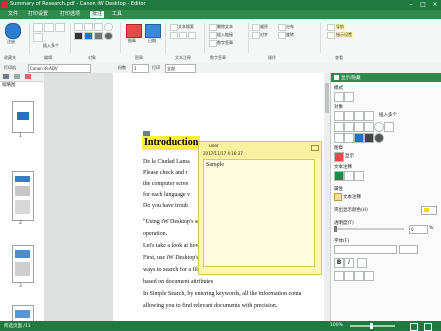  Describe the element at coordinates (290, 35) in the screenshot. I see `rotate-label: 旋转` at that location.